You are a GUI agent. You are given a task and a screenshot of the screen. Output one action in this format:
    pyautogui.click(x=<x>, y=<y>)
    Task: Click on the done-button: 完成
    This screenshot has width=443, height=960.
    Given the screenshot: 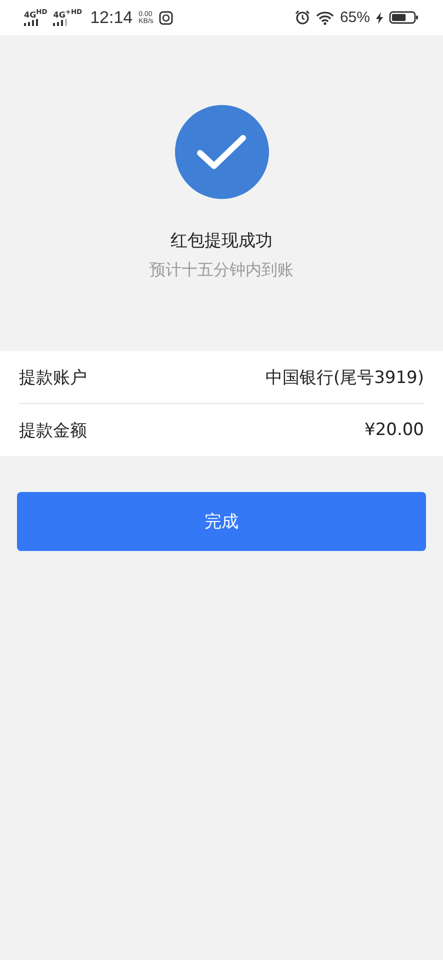 What is the action you would take?
    pyautogui.click(x=221, y=521)
    